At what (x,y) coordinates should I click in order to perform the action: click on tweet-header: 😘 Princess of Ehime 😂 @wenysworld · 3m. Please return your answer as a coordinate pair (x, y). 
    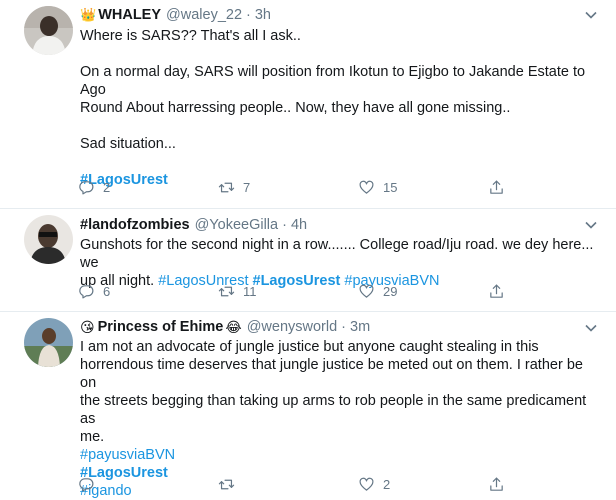
    Looking at the image, I should click on (225, 327).